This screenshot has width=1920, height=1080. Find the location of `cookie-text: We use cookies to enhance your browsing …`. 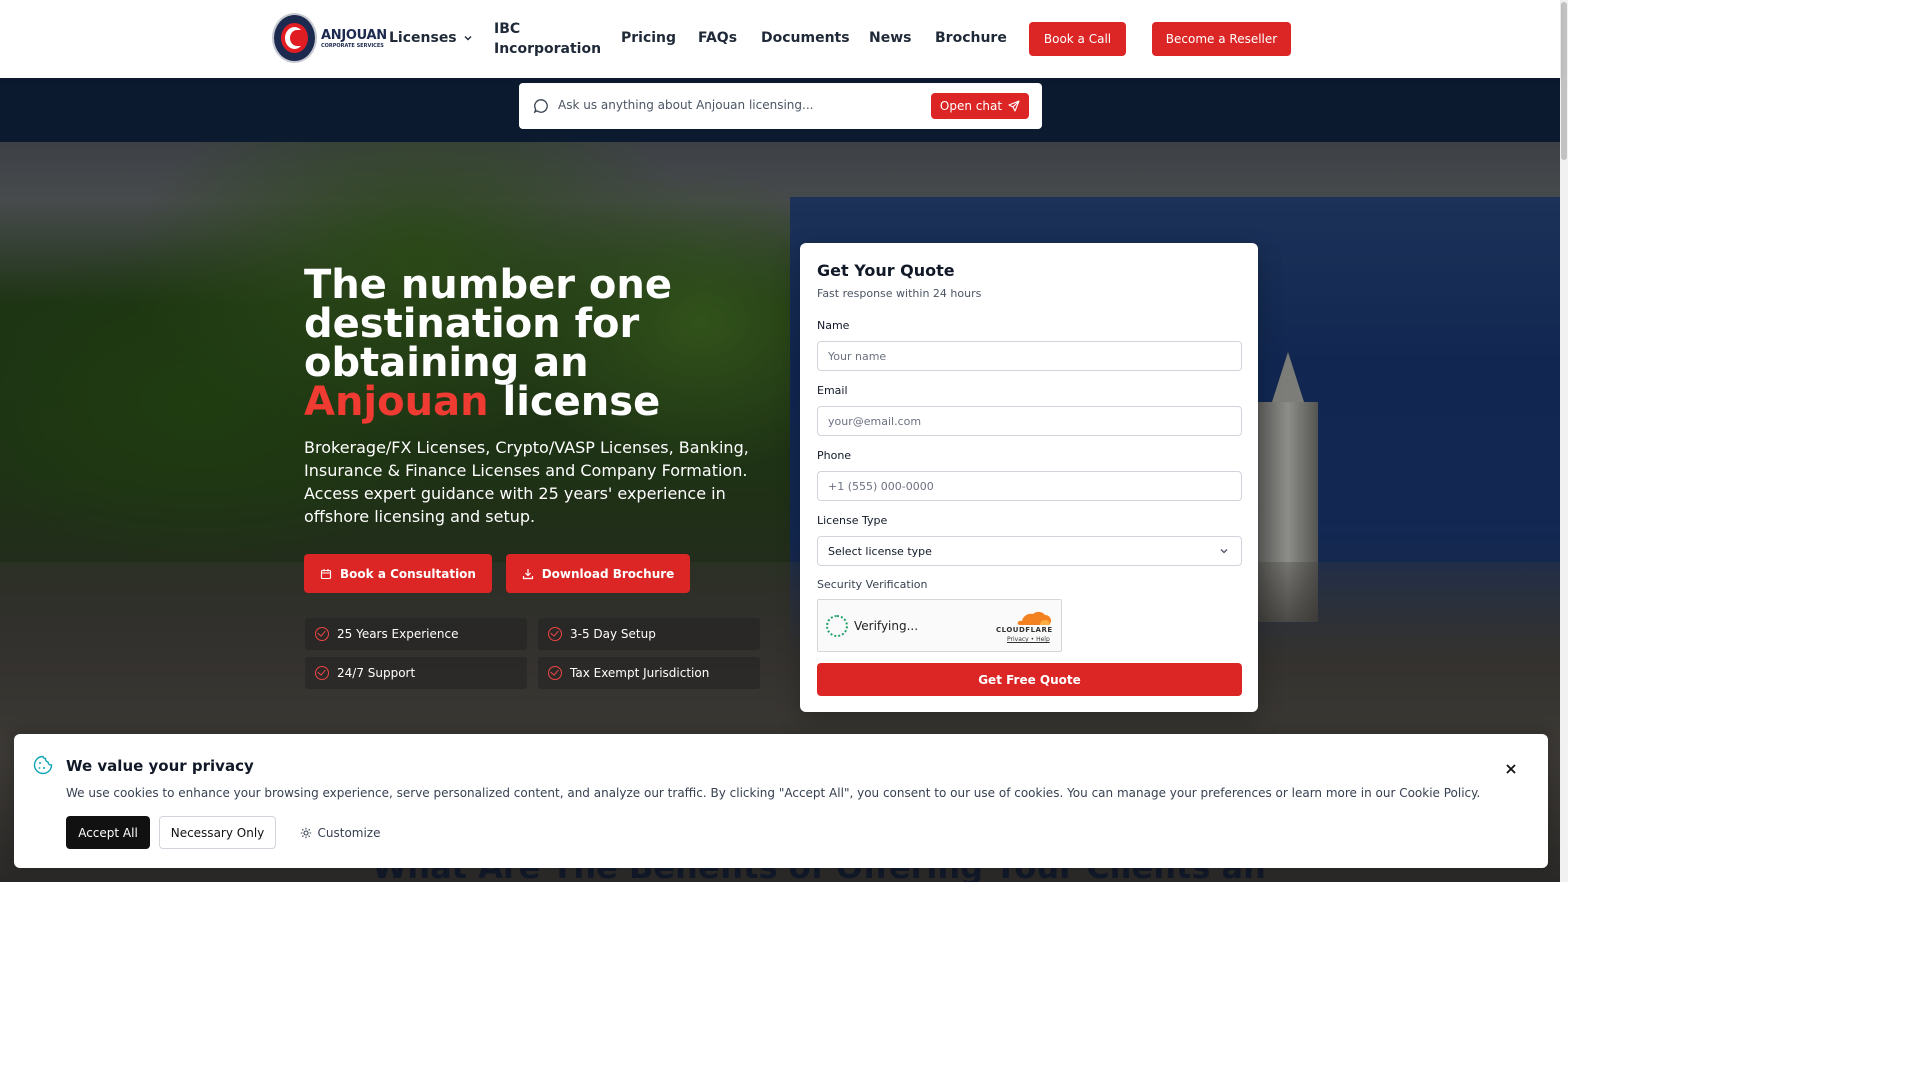

cookie-text: We use cookies to enhance your browsing … is located at coordinates (773, 793).